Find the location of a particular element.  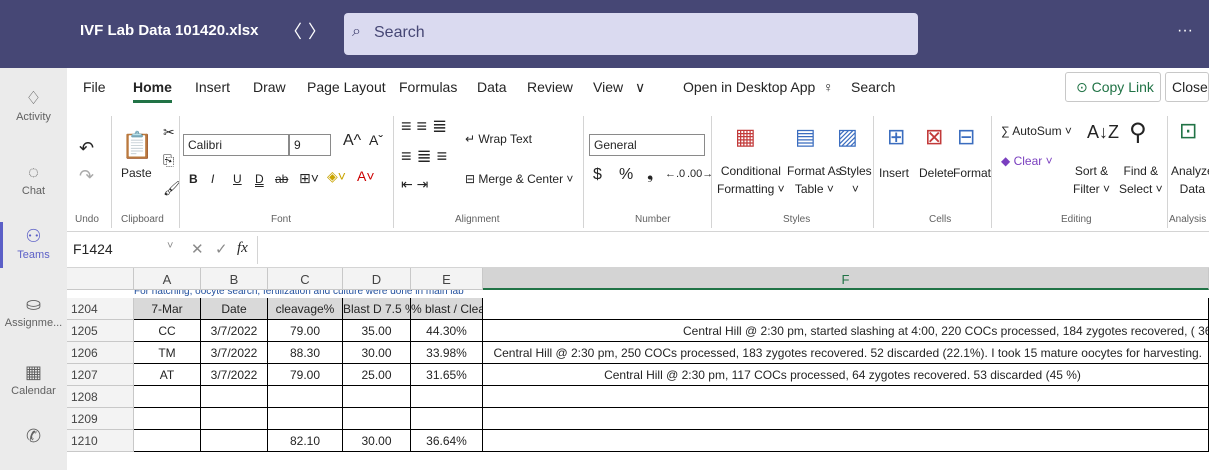

cell-styles-button: Styles ˅ is located at coordinates (855, 180).